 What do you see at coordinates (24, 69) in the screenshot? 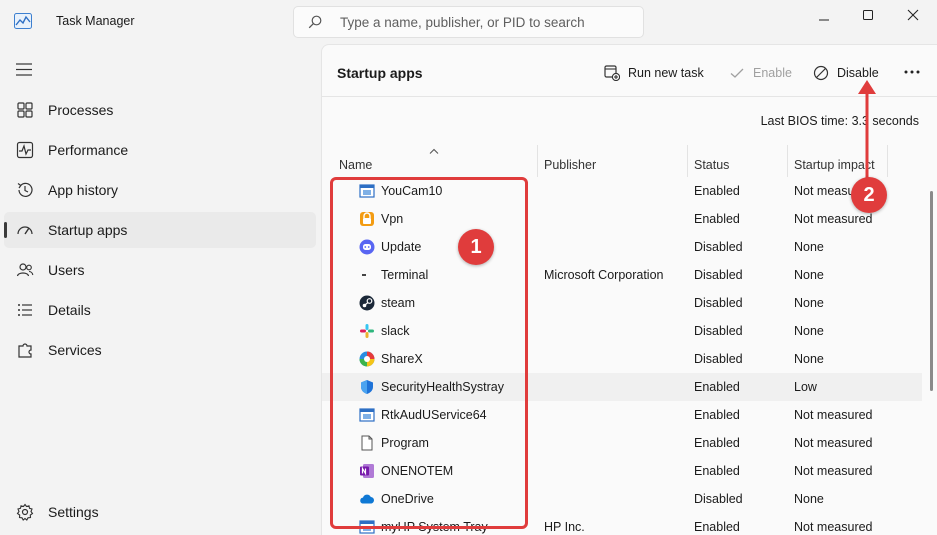
I see `hamburger-menu-icon` at bounding box center [24, 69].